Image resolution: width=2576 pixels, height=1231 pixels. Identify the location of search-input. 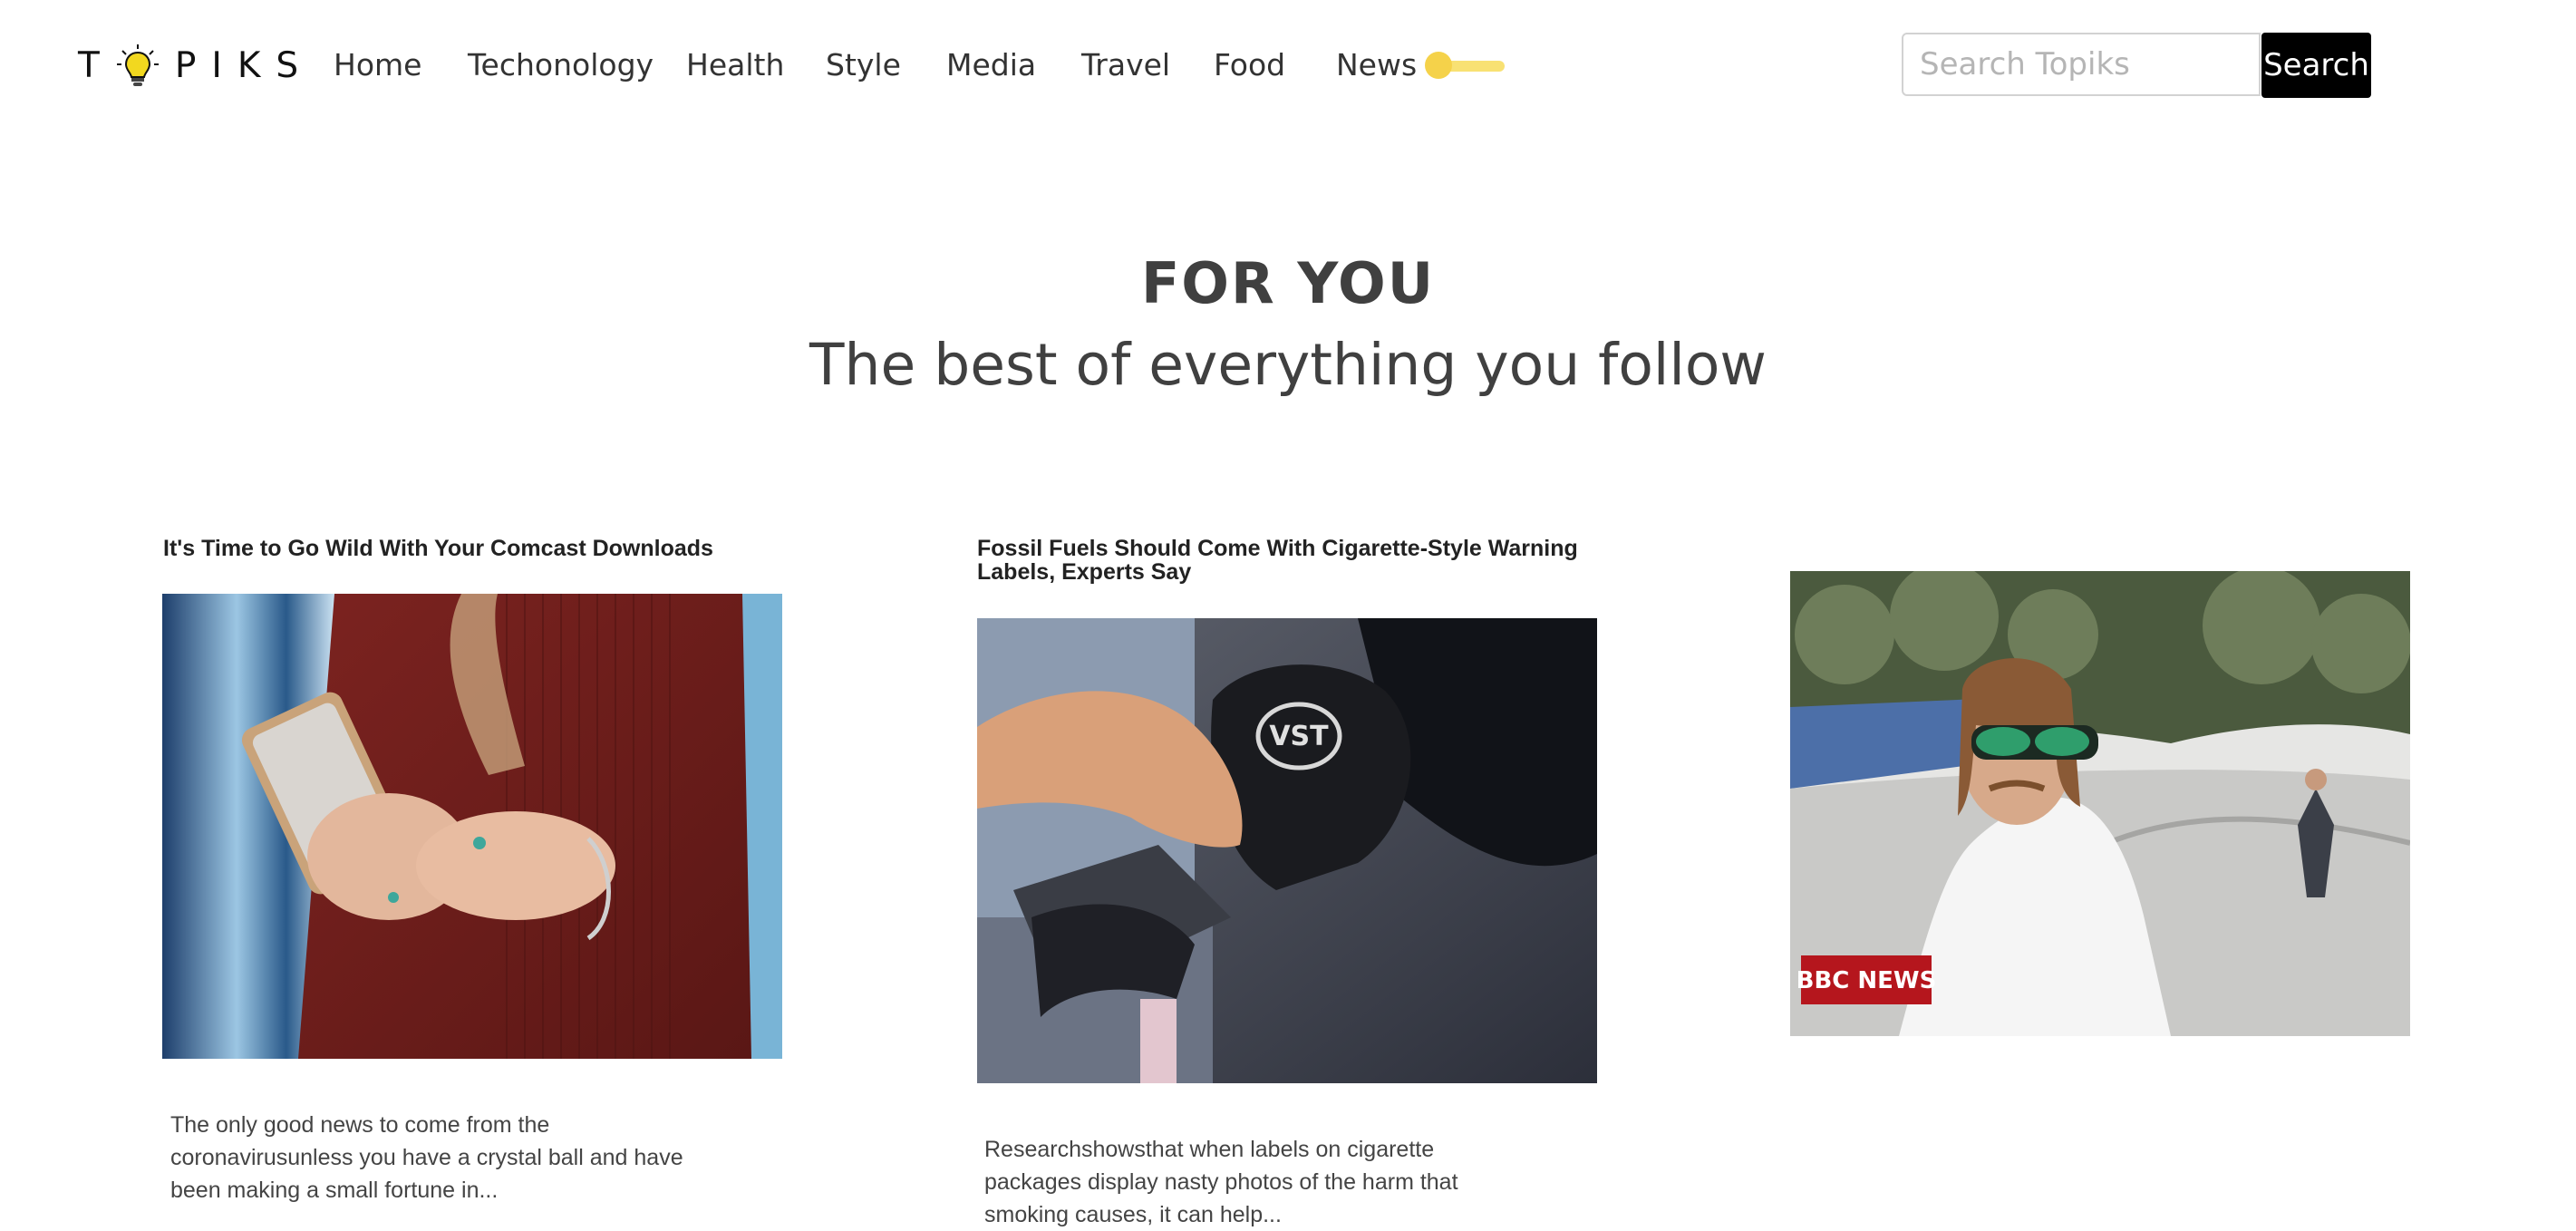
(2081, 65).